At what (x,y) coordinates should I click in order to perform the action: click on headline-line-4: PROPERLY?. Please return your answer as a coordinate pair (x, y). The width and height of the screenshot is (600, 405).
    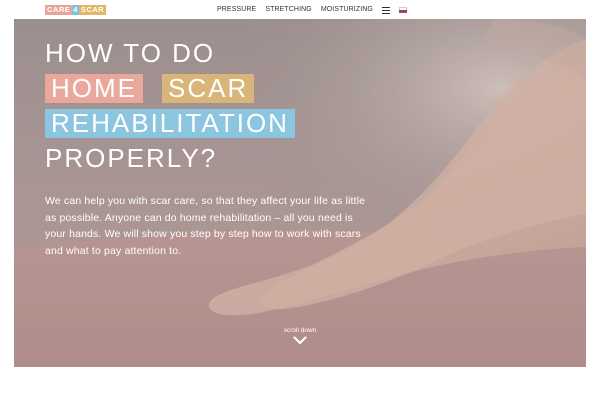
    Looking at the image, I should click on (131, 158).